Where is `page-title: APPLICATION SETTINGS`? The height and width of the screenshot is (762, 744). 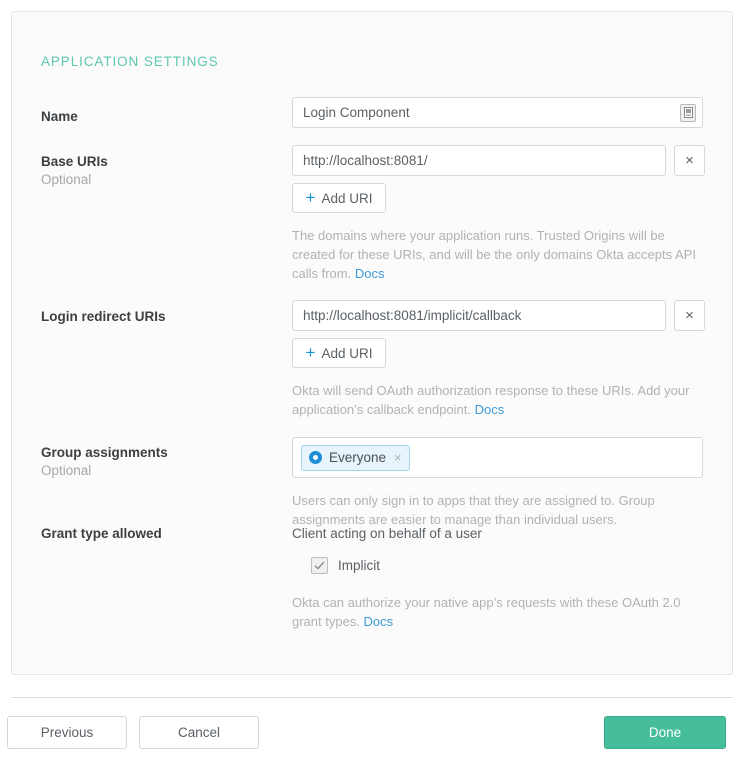
page-title: APPLICATION SETTINGS is located at coordinates (130, 61).